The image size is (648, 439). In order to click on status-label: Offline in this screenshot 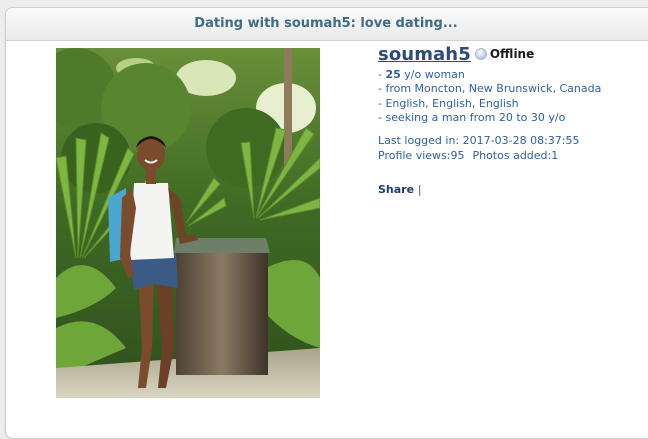, I will do `click(512, 54)`.